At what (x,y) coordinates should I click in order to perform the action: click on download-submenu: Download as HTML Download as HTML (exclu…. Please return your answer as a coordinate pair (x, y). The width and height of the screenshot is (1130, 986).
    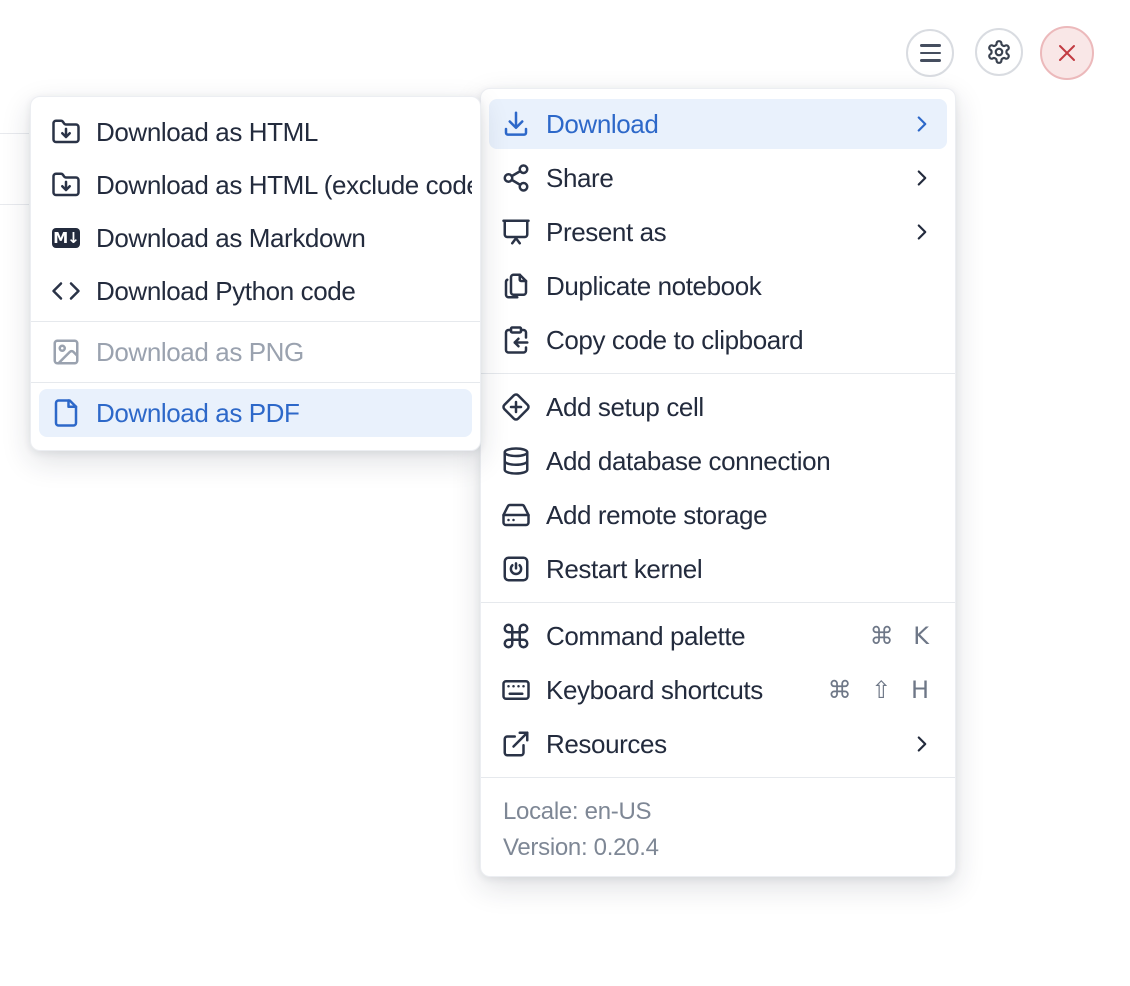
    Looking at the image, I should click on (255, 273).